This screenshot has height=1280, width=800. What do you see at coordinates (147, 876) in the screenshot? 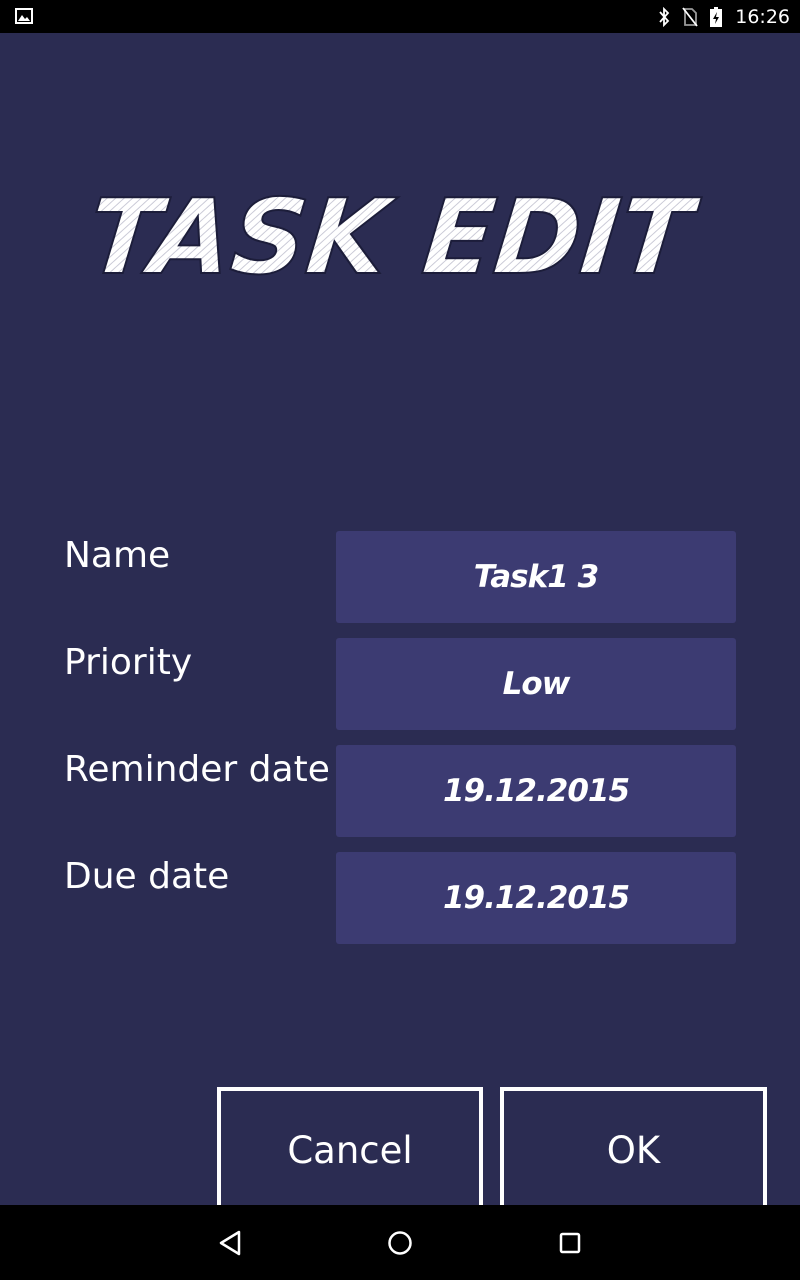
I see `due-date-label: Due date` at bounding box center [147, 876].